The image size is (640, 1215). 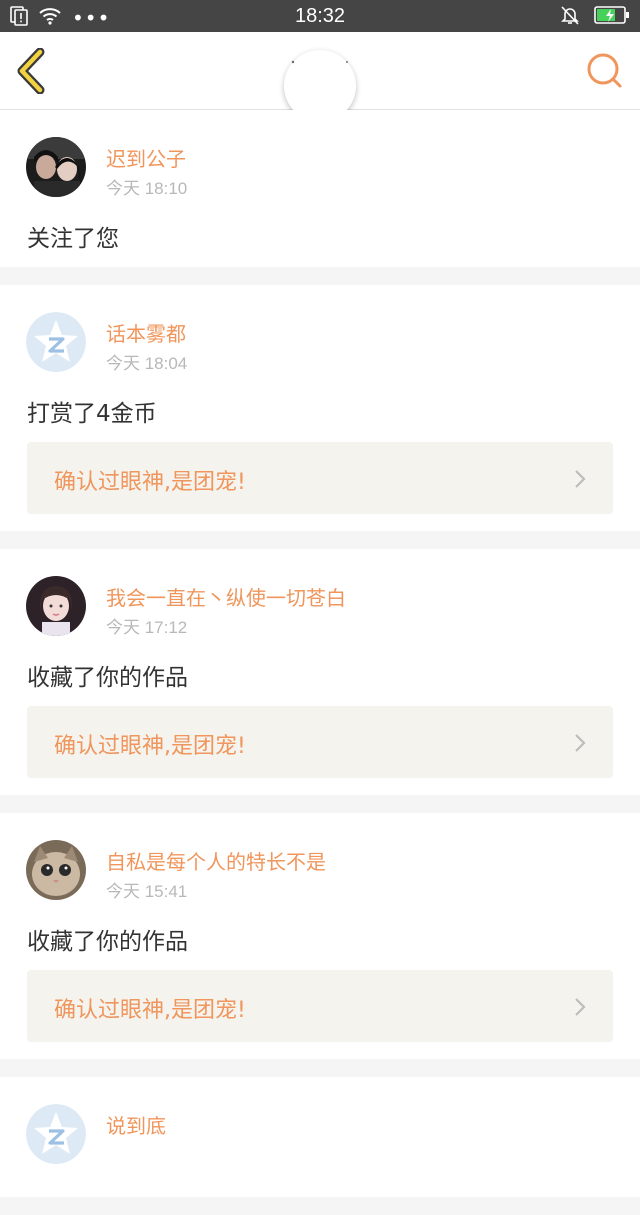 What do you see at coordinates (73, 239) in the screenshot?
I see `action-text: 关注了您` at bounding box center [73, 239].